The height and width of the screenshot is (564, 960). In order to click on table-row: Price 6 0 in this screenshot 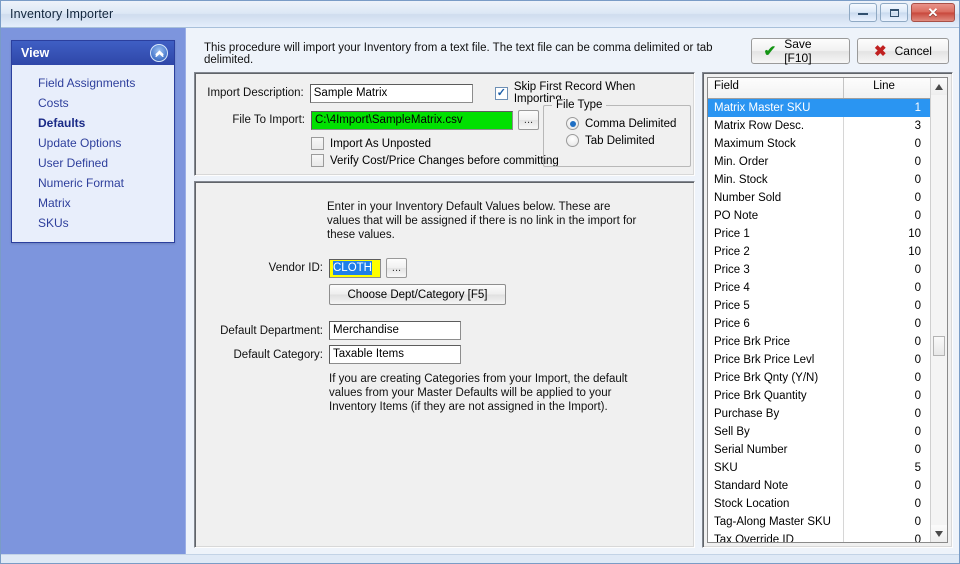, I will do `click(819, 324)`.